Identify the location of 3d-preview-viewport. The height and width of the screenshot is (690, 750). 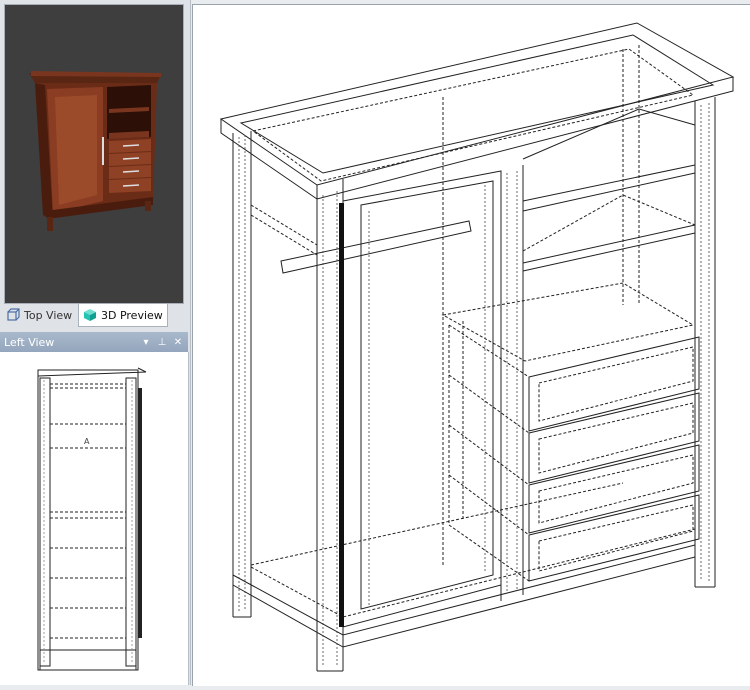
(94, 154).